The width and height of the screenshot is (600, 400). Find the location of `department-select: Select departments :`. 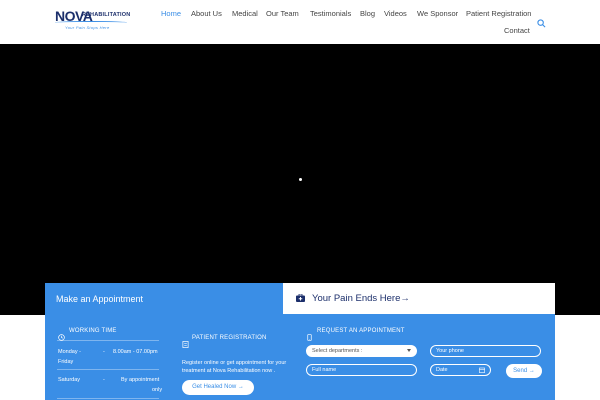

department-select: Select departments : is located at coordinates (361, 351).